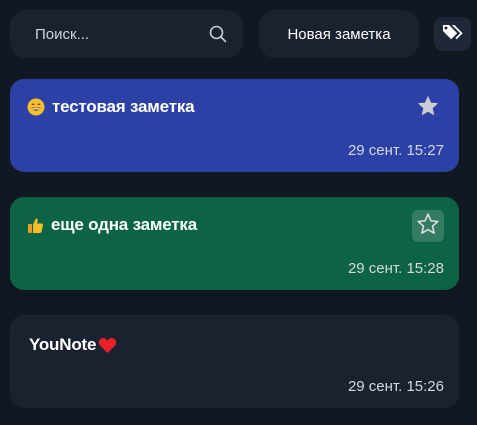 This screenshot has height=425, width=477. I want to click on new-note-button: Новая заметка, so click(339, 34).